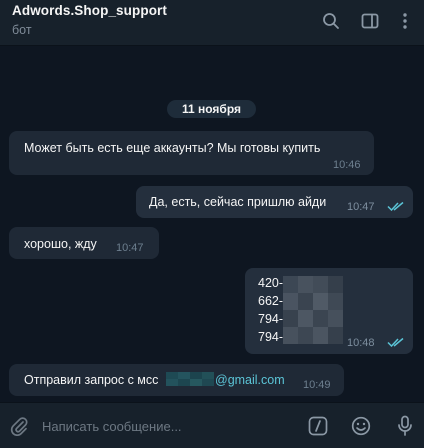 The width and height of the screenshot is (424, 448). What do you see at coordinates (211, 109) in the screenshot?
I see `date-separator: 11 ноября` at bounding box center [211, 109].